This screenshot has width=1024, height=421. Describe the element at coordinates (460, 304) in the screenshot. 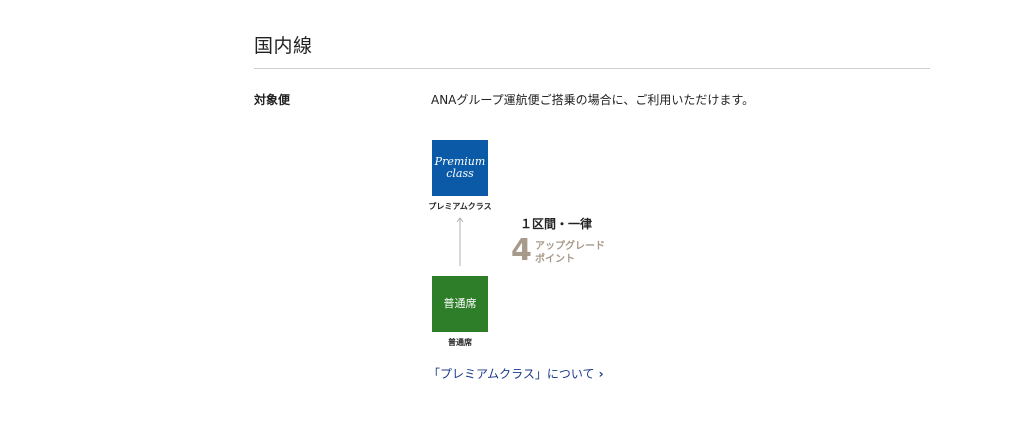

I see `standard-seat-box: 普通席` at that location.